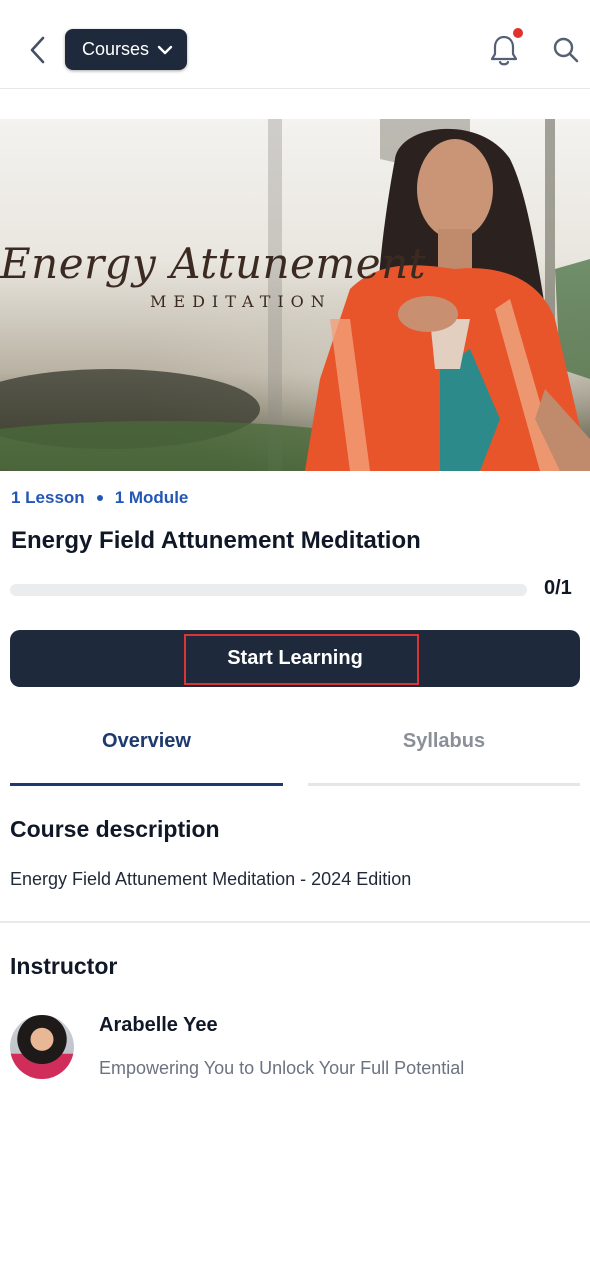 The image size is (590, 1280). Describe the element at coordinates (158, 1025) in the screenshot. I see `instructor-name: Arabelle Yee` at that location.